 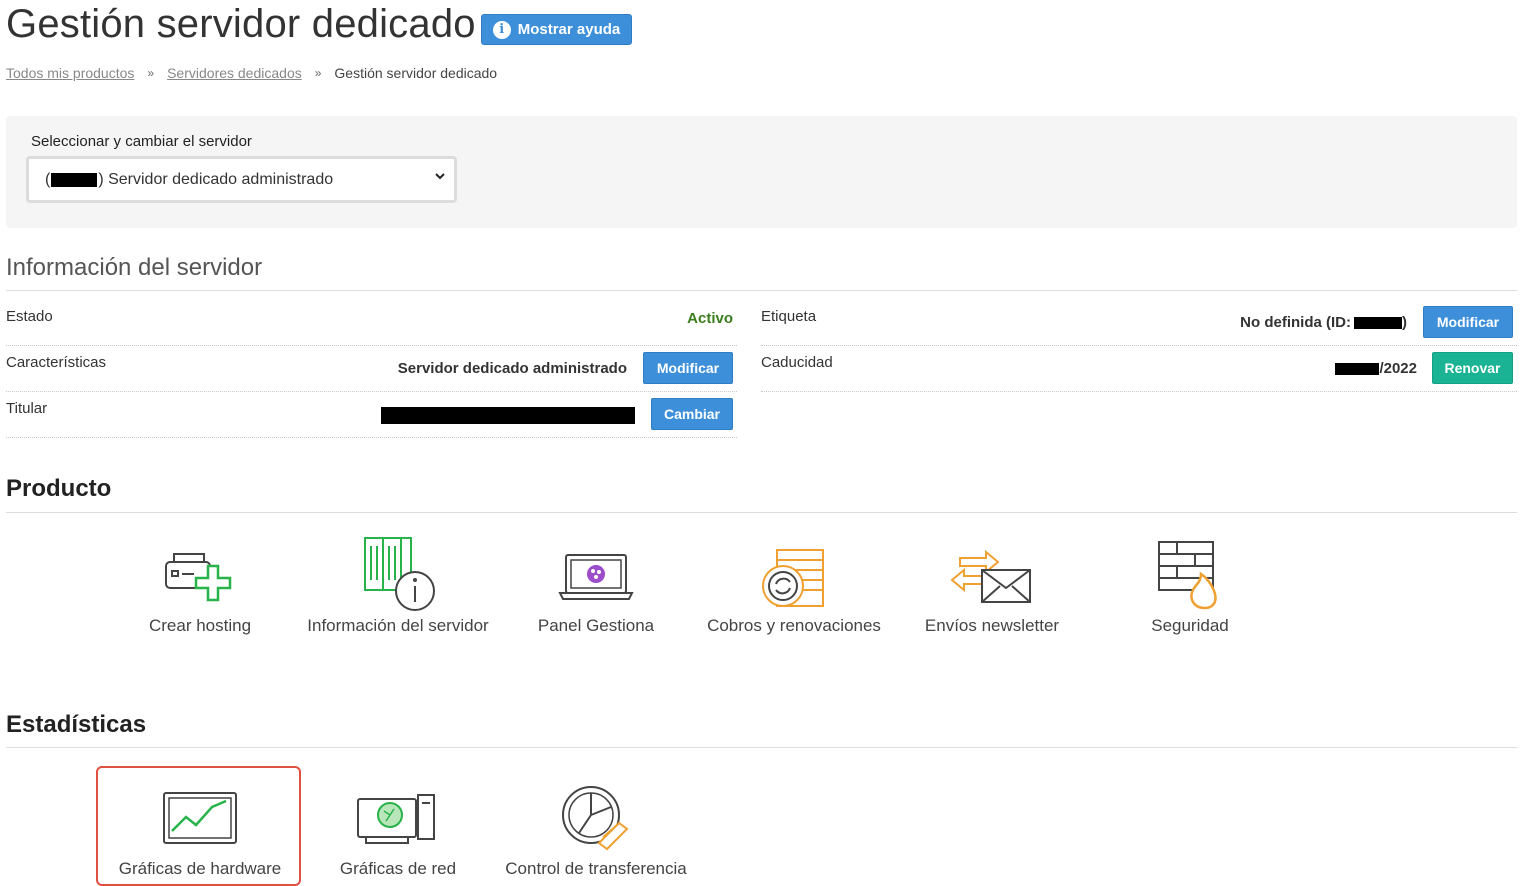 I want to click on titular-label: Titular, so click(x=27, y=408).